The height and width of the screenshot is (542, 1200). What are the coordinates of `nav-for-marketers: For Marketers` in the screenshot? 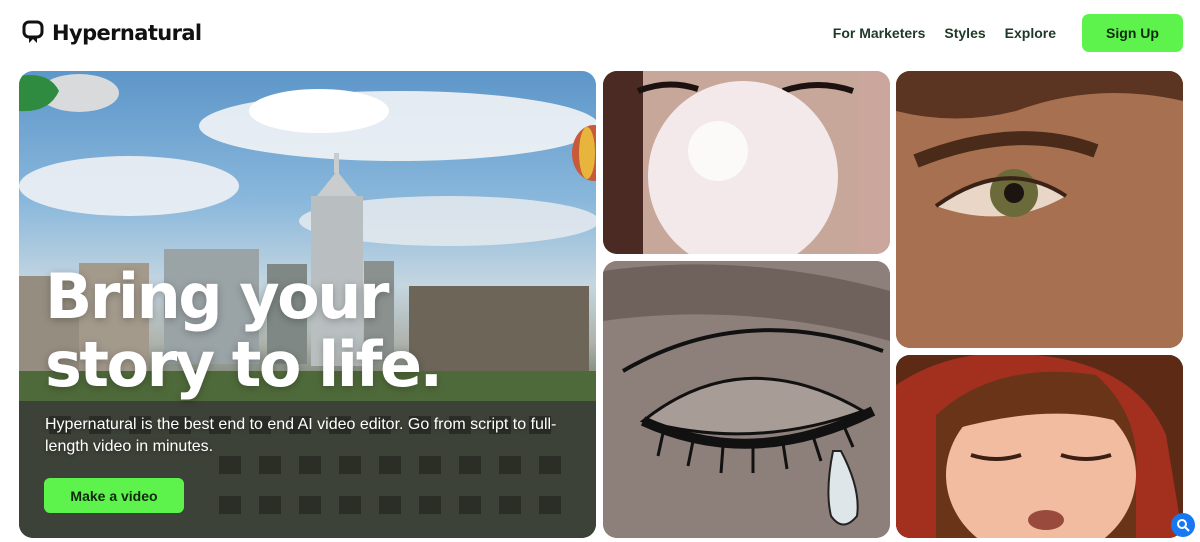 It's located at (879, 33).